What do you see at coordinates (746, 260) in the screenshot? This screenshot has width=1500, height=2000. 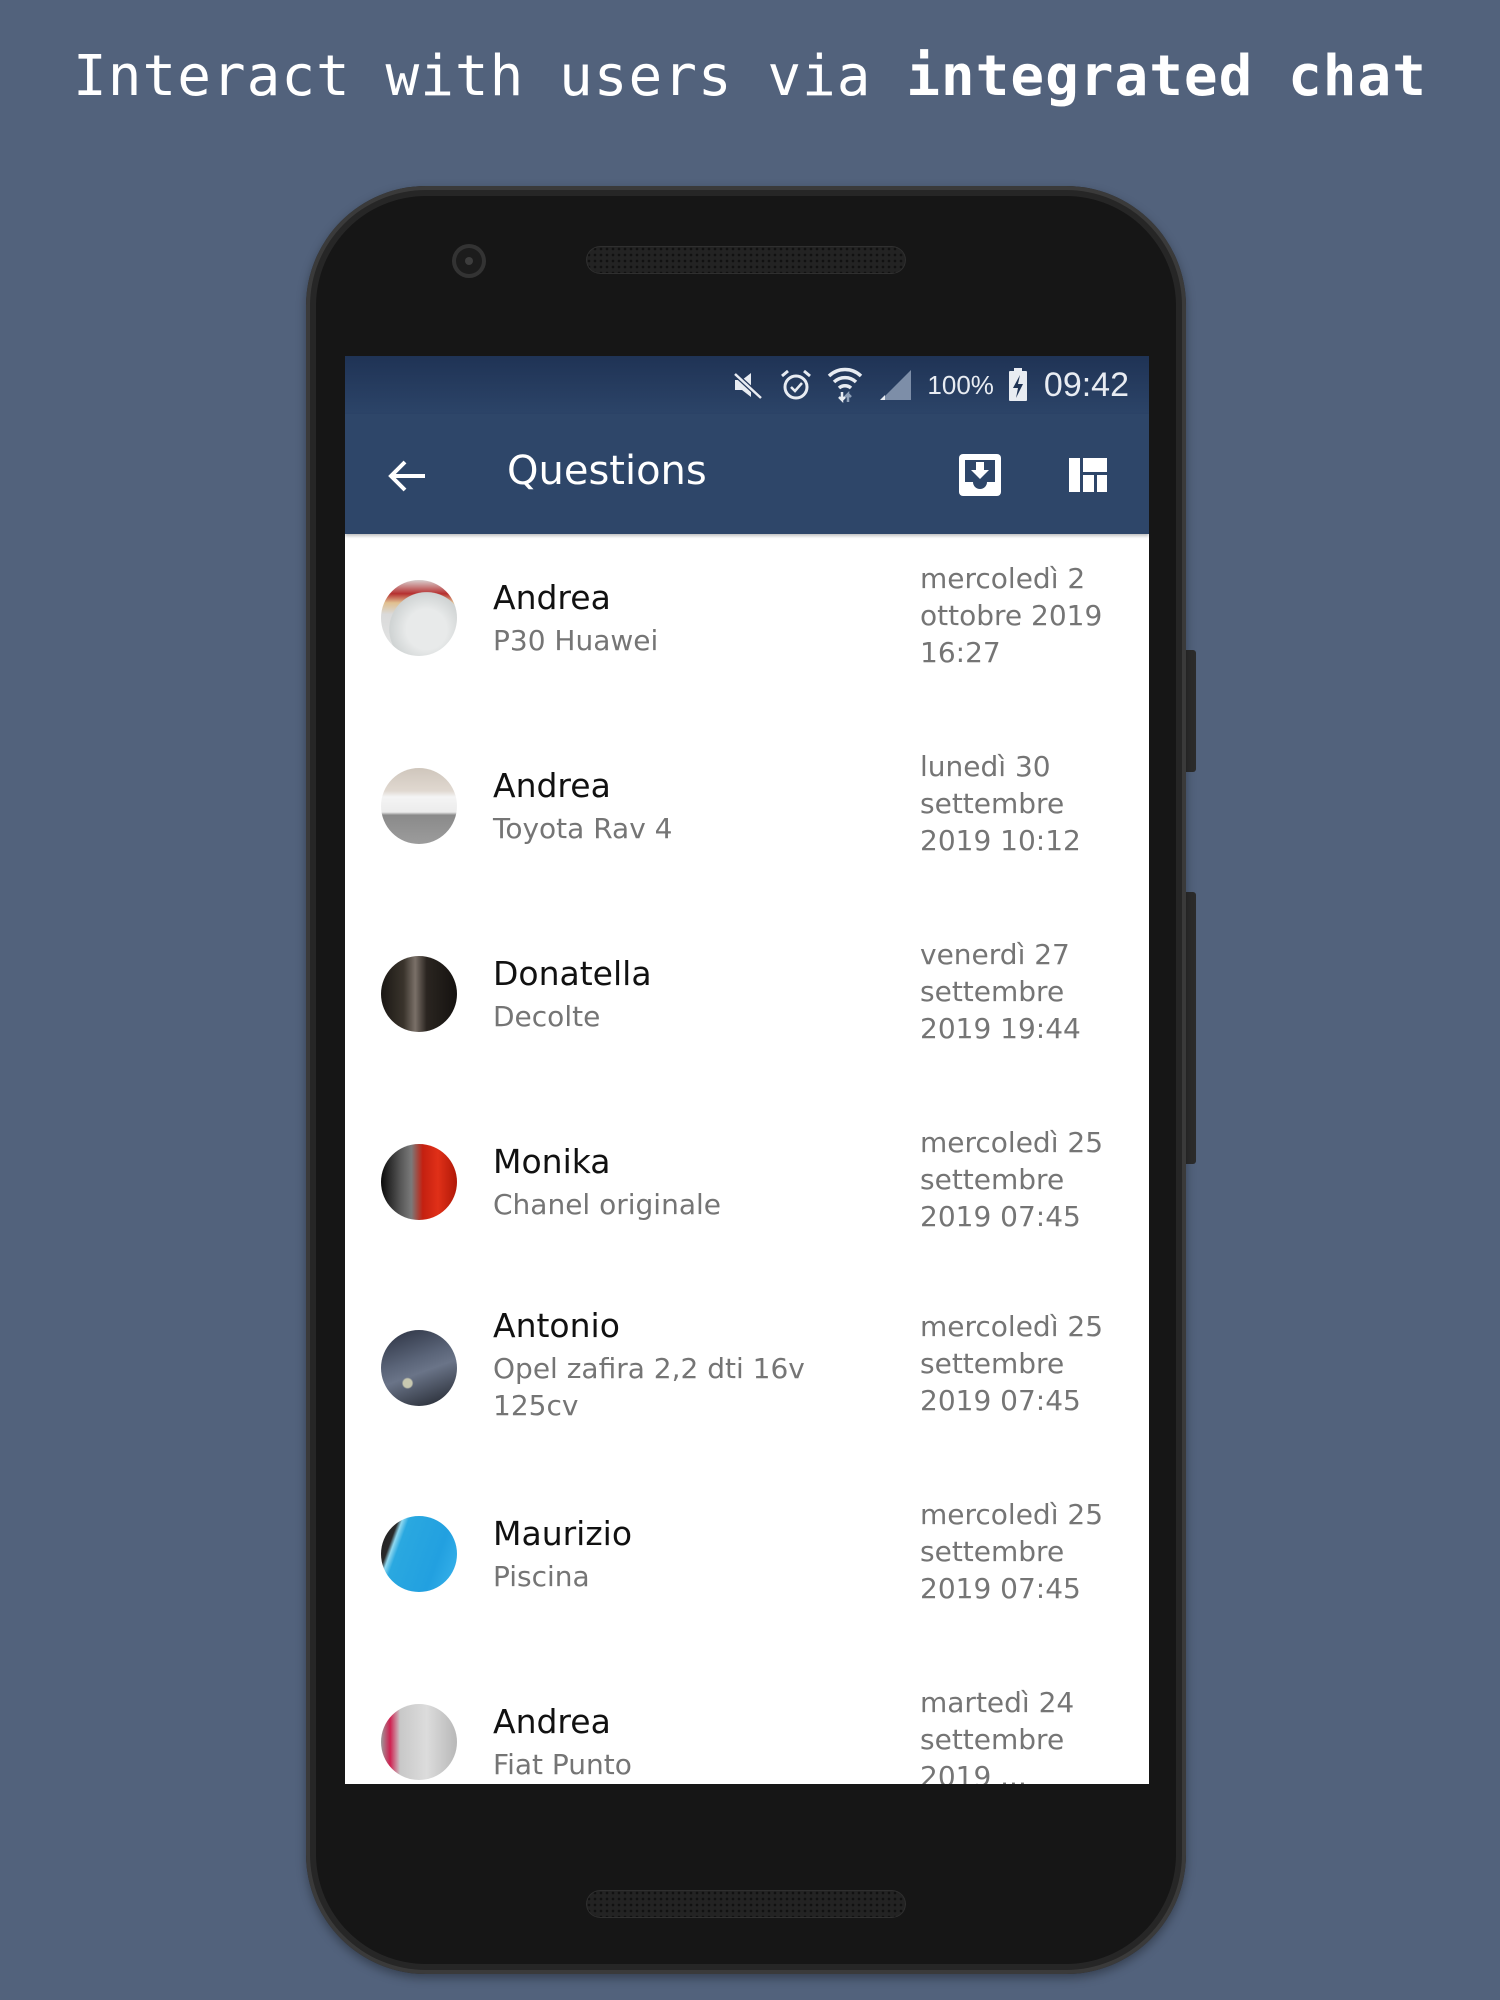 I see `earpiece-speaker` at bounding box center [746, 260].